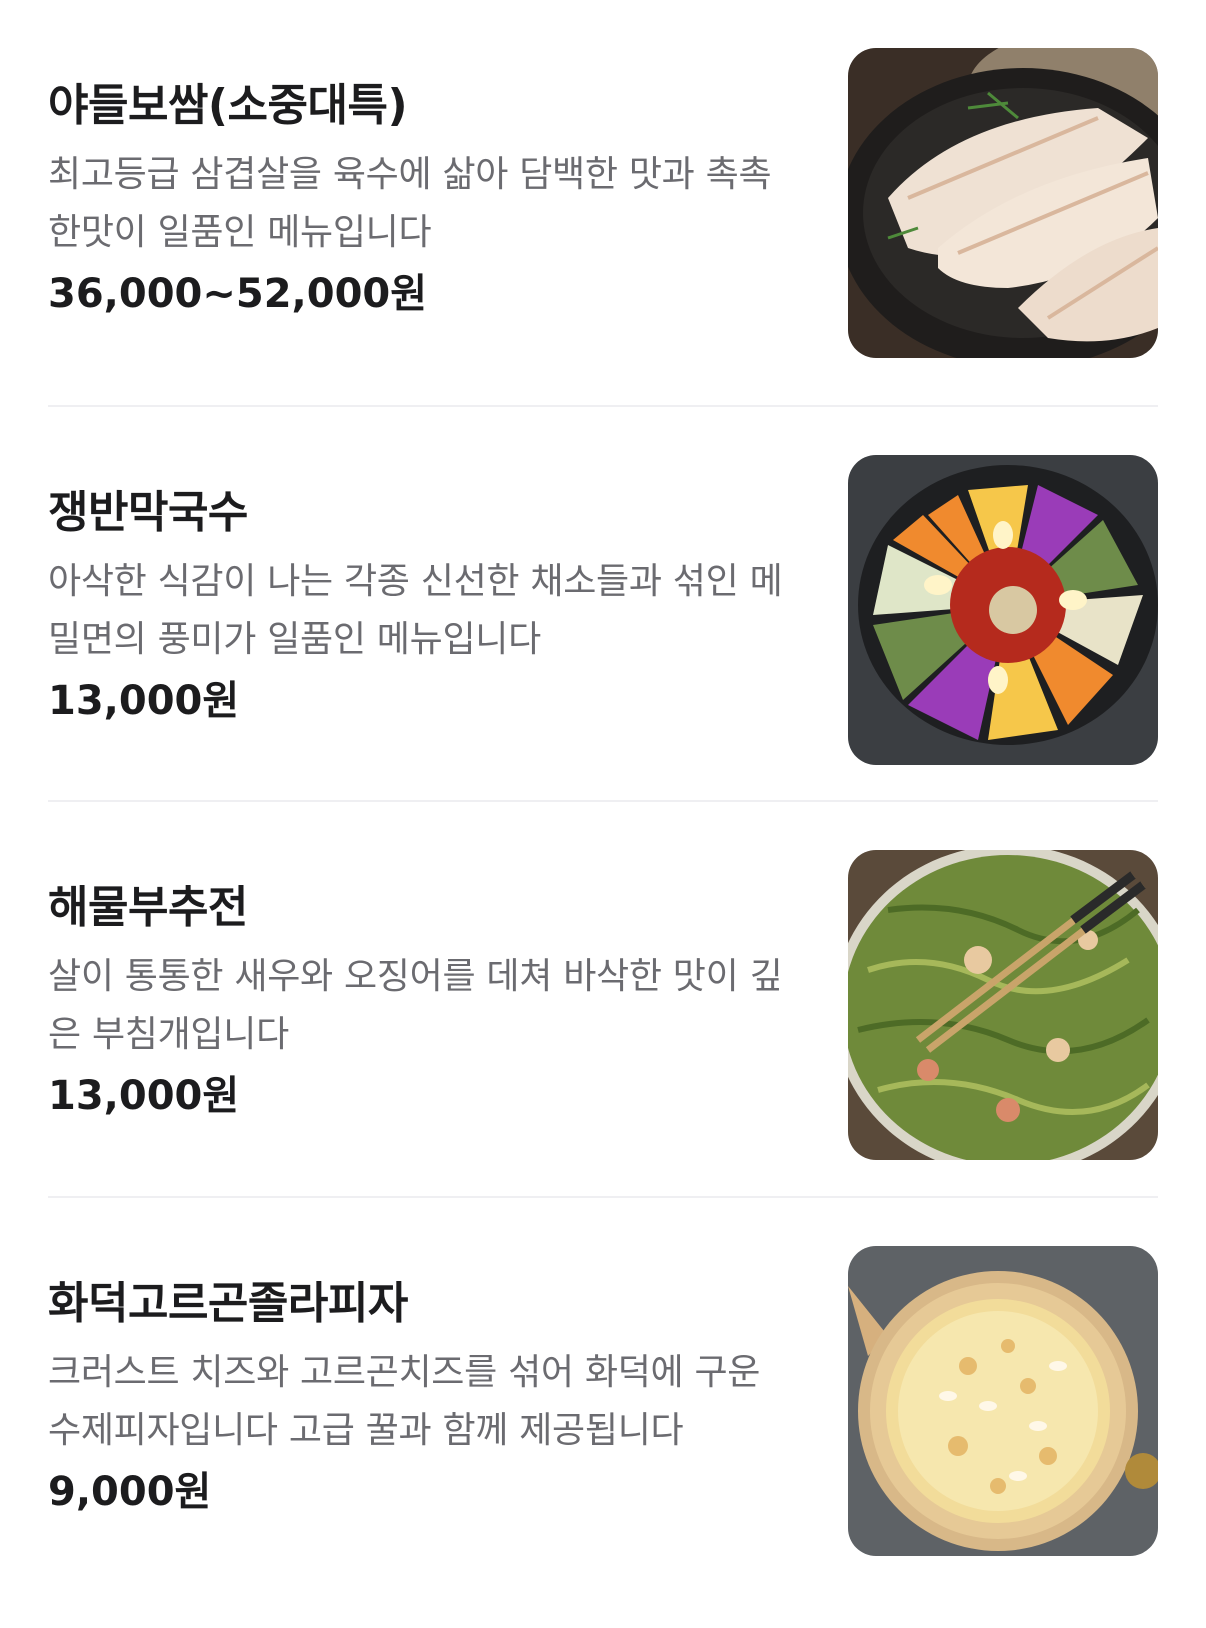 The image size is (1206, 1628). I want to click on menu-item-description: 최고등급 삼겹살을 육수에 삶아 담백한 맛과 촉촉한맛이 일품인 메뉴입니다, so click(410, 203).